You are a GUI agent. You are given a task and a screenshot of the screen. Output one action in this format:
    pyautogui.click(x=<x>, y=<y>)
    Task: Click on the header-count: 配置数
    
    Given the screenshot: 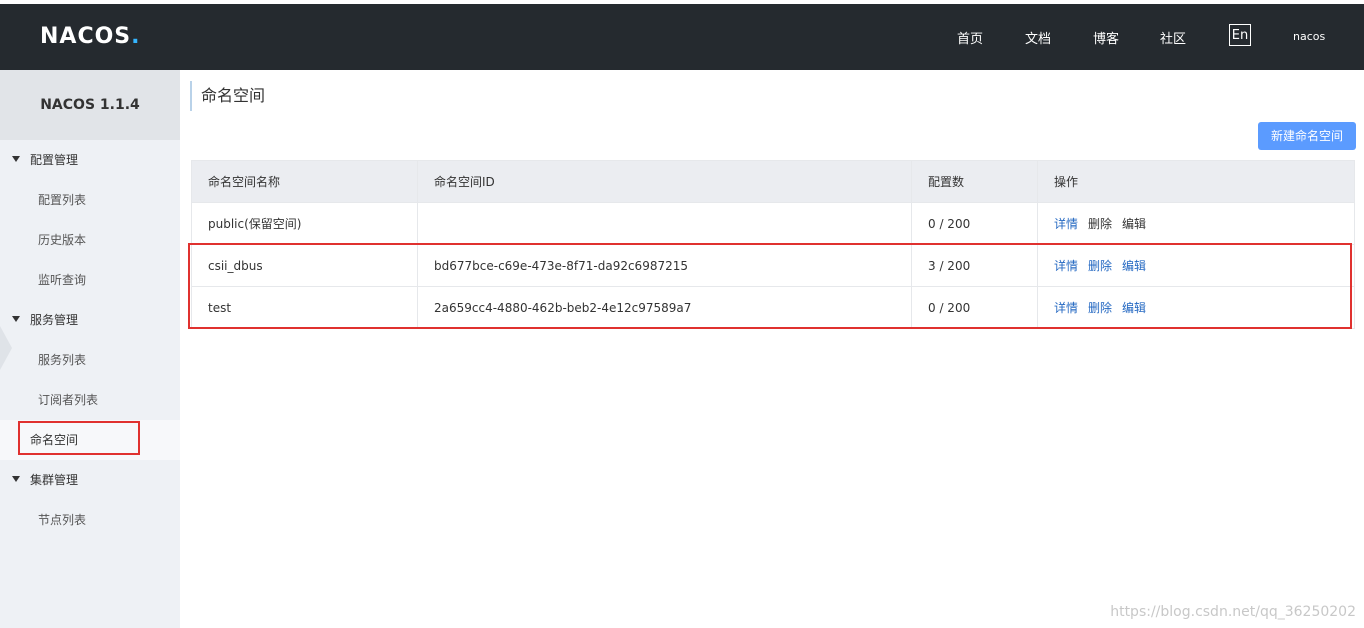 What is the action you would take?
    pyautogui.click(x=974, y=181)
    